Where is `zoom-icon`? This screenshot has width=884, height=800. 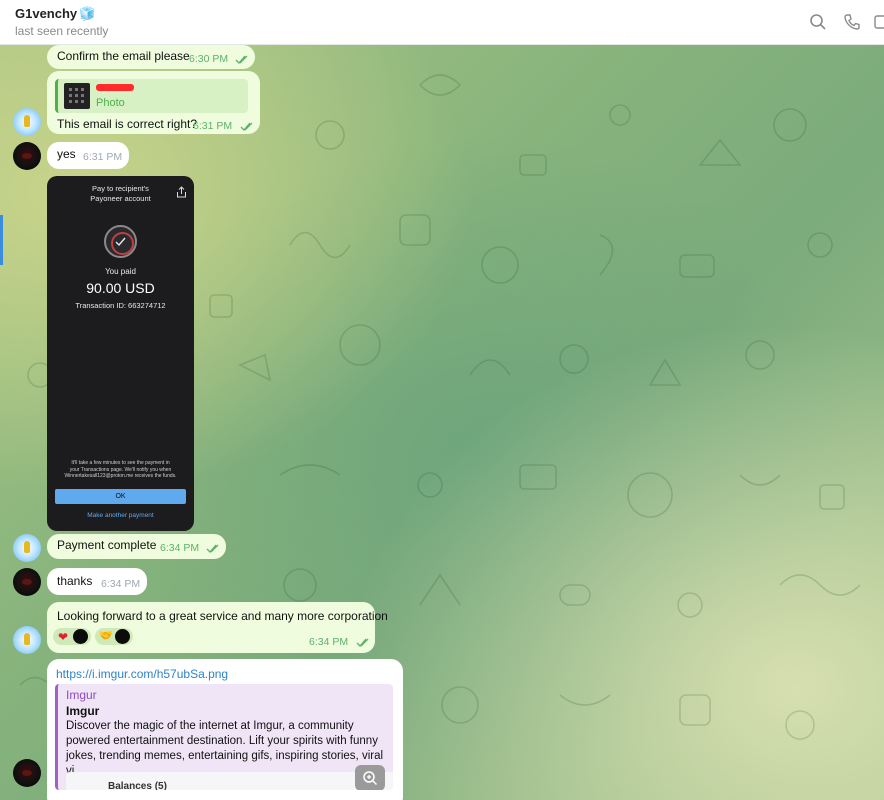 zoom-icon is located at coordinates (370, 777).